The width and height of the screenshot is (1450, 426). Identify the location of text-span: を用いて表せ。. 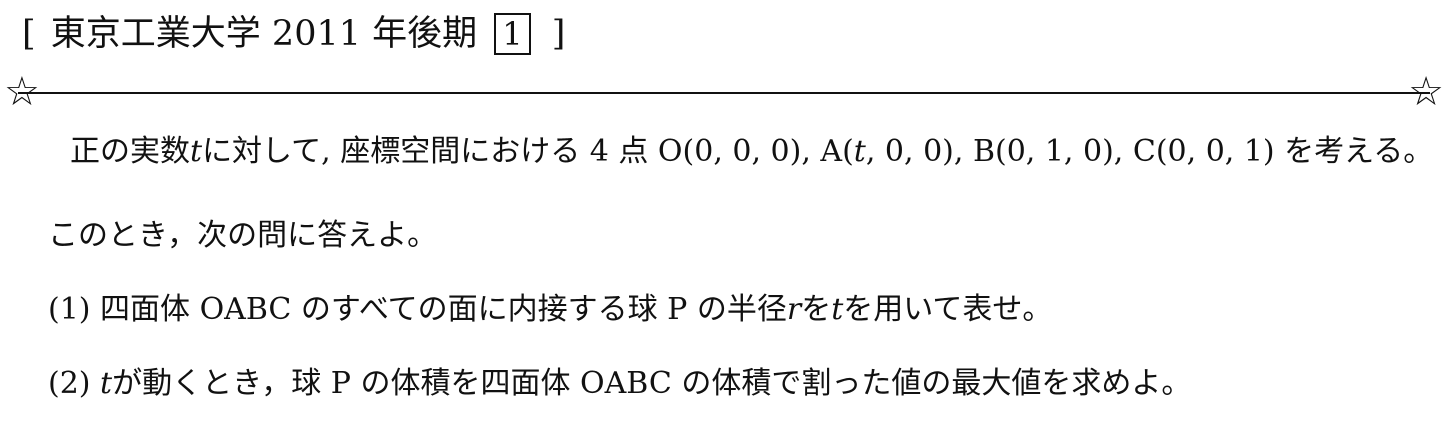
(948, 309).